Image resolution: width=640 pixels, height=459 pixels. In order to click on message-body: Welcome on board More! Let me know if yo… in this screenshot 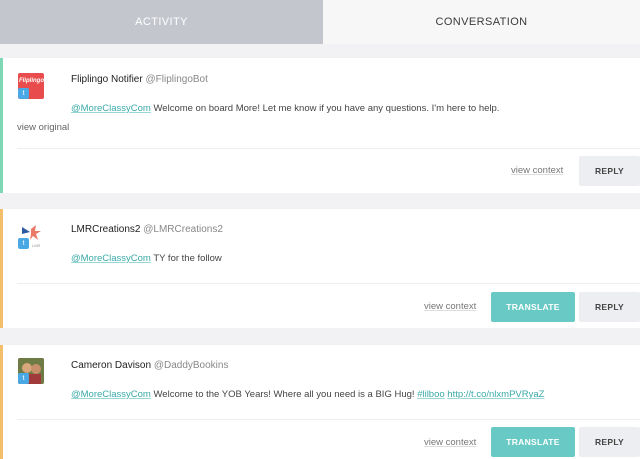, I will do `click(325, 108)`.